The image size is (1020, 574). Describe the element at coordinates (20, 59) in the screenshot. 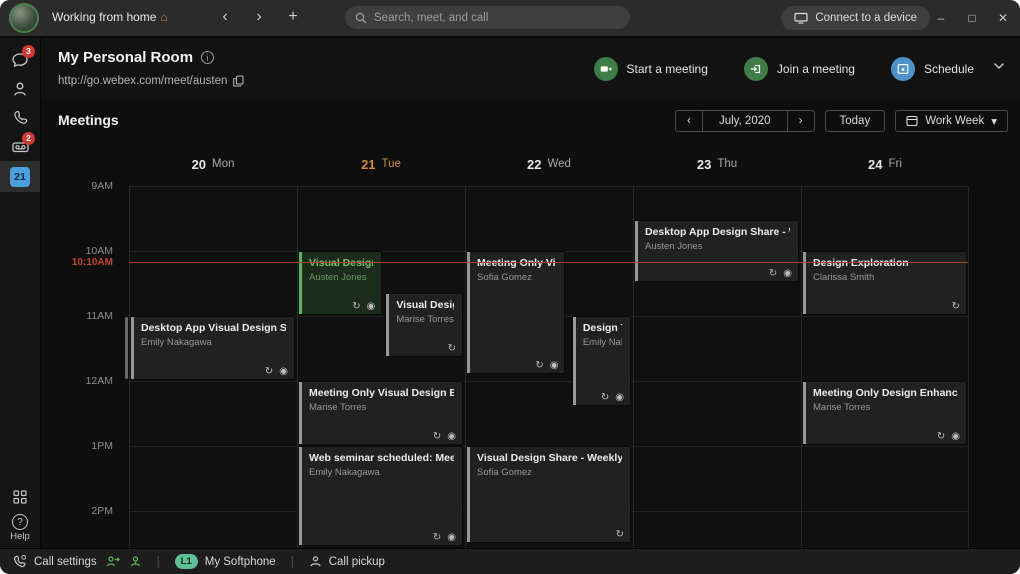

I see `sidebar-item-messaging: 3` at that location.